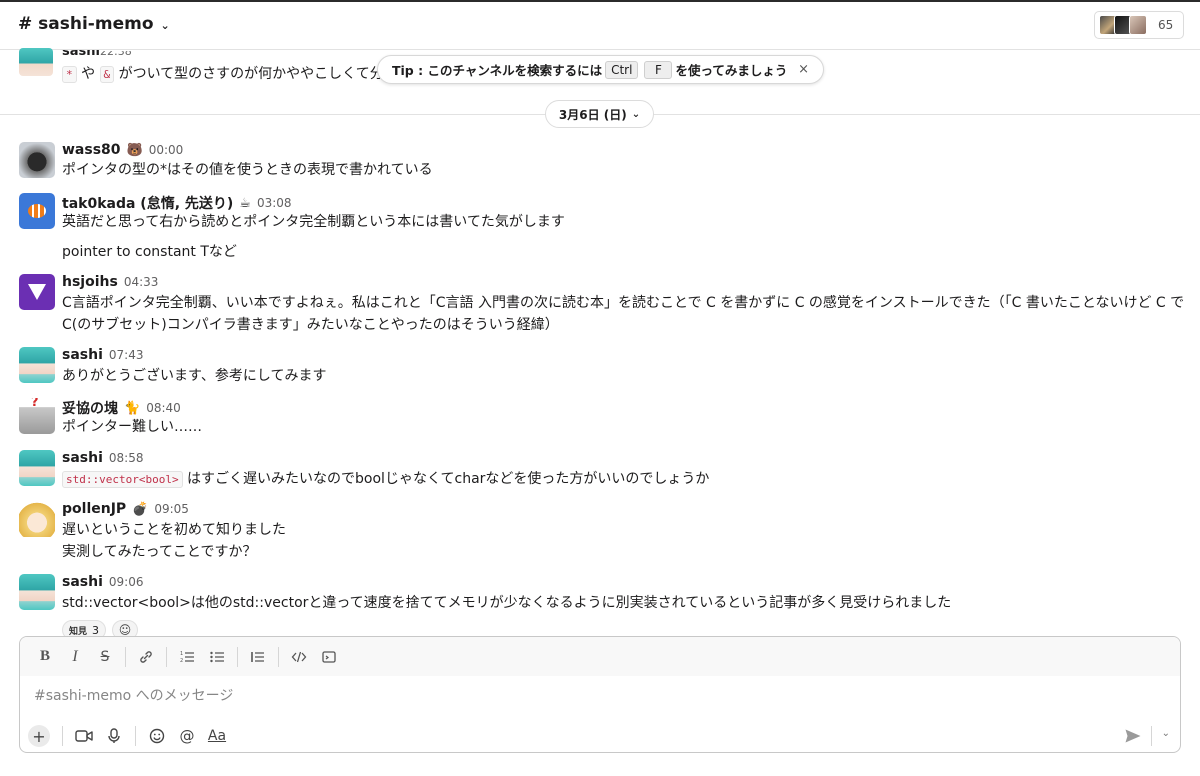  What do you see at coordinates (174, 530) in the screenshot?
I see `message-text: 遅いということを初めて知りました` at bounding box center [174, 530].